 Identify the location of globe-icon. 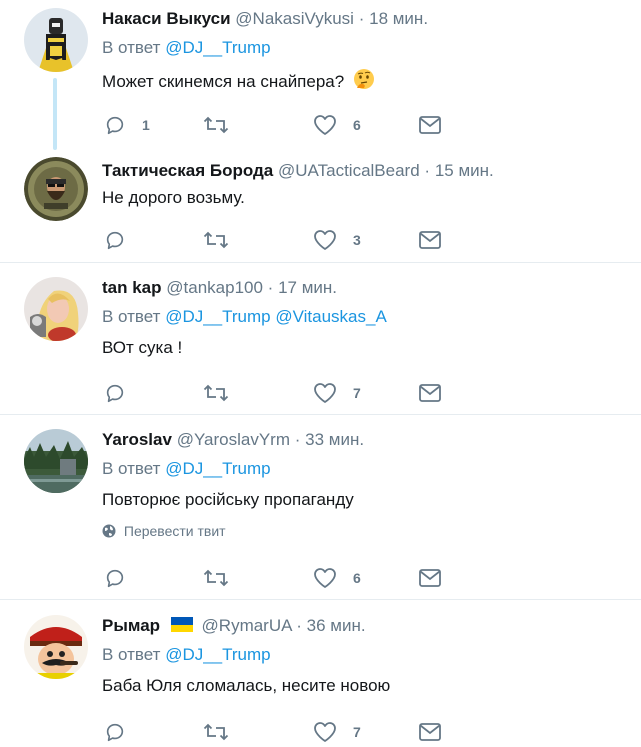
(109, 531).